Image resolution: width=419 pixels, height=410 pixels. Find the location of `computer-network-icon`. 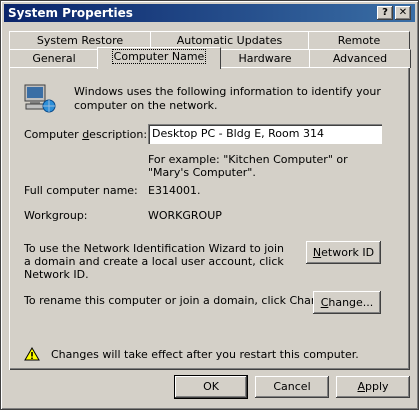

computer-network-icon is located at coordinates (39, 98).